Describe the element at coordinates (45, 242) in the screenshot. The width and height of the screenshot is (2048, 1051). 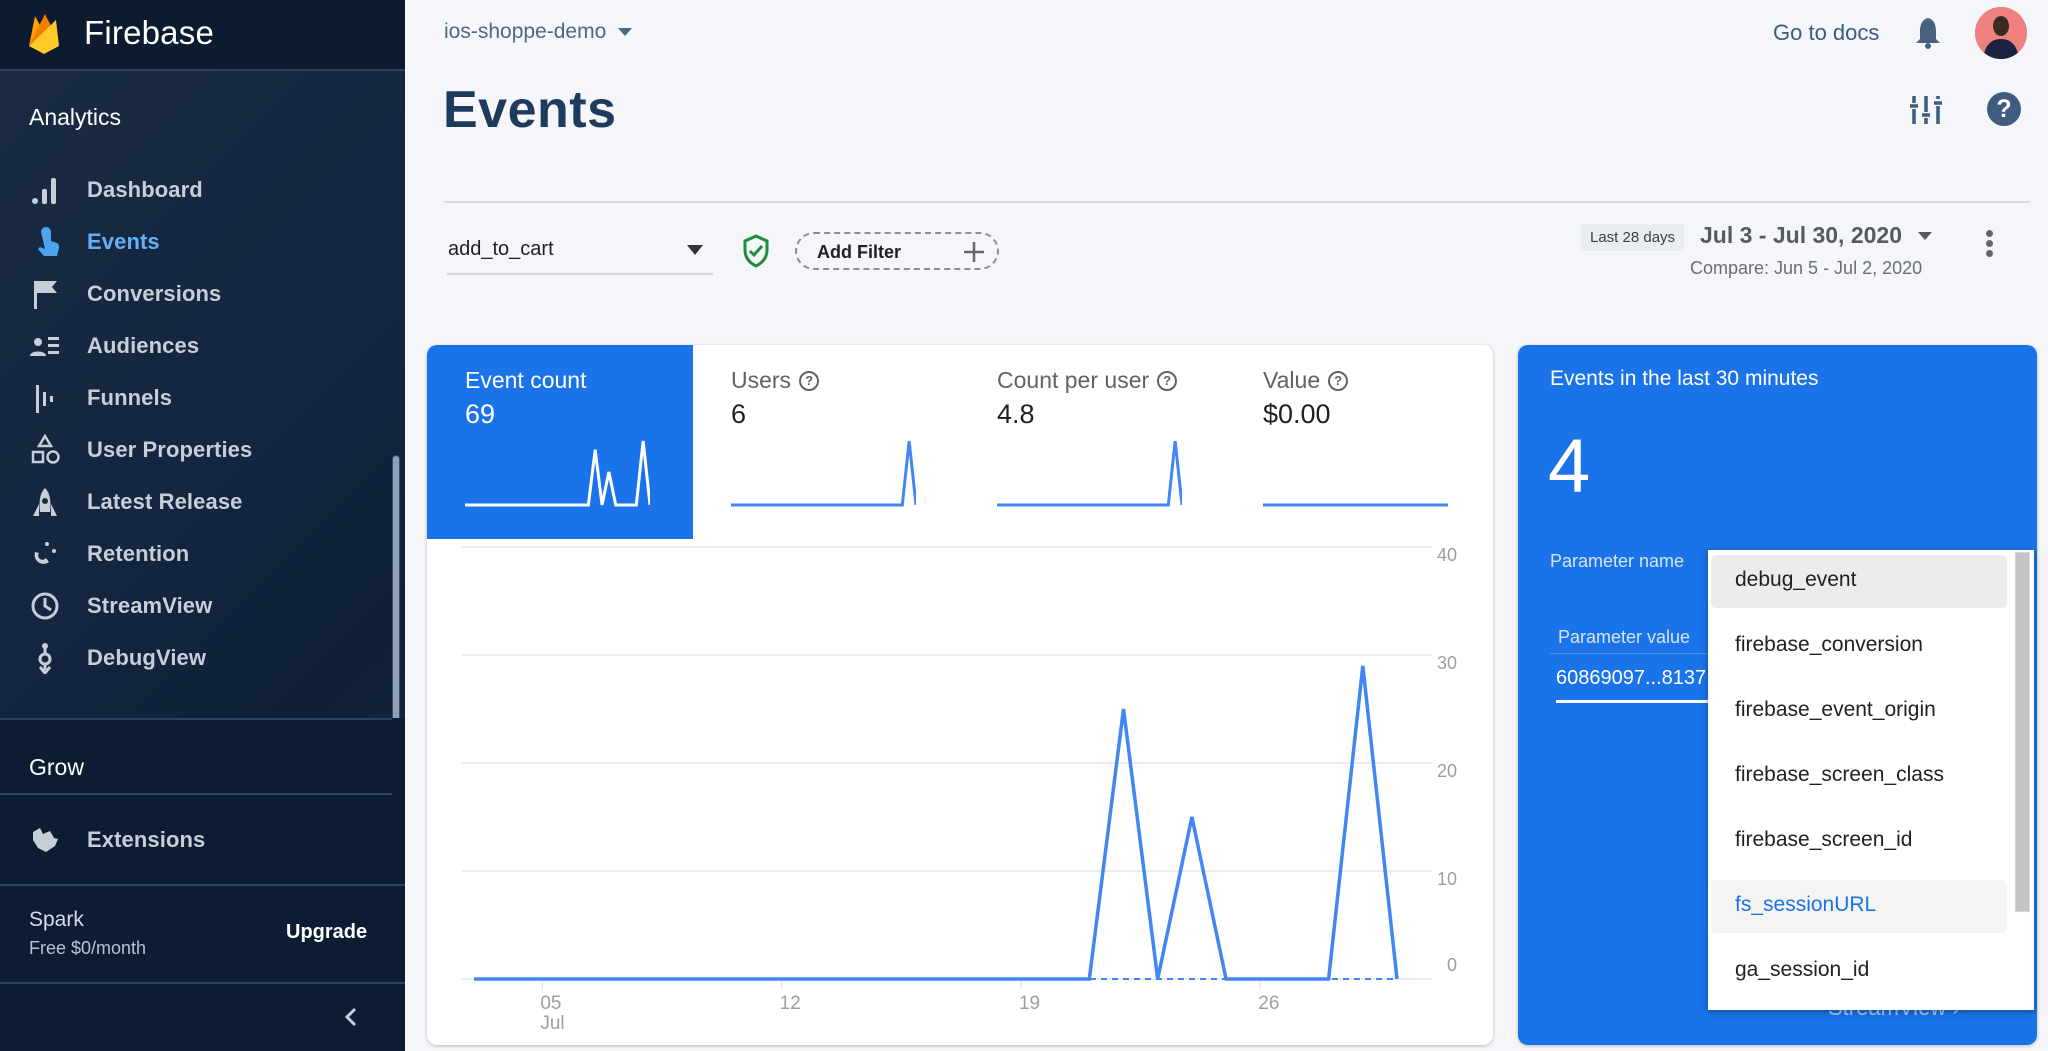
I see `touch-icon` at that location.